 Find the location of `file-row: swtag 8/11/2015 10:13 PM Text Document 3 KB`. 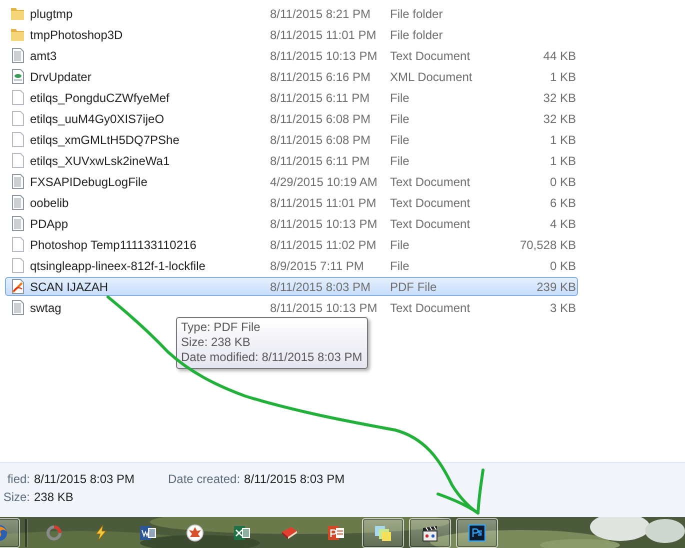

file-row: swtag 8/11/2015 10:13 PM Text Document 3 KB is located at coordinates (291, 307).